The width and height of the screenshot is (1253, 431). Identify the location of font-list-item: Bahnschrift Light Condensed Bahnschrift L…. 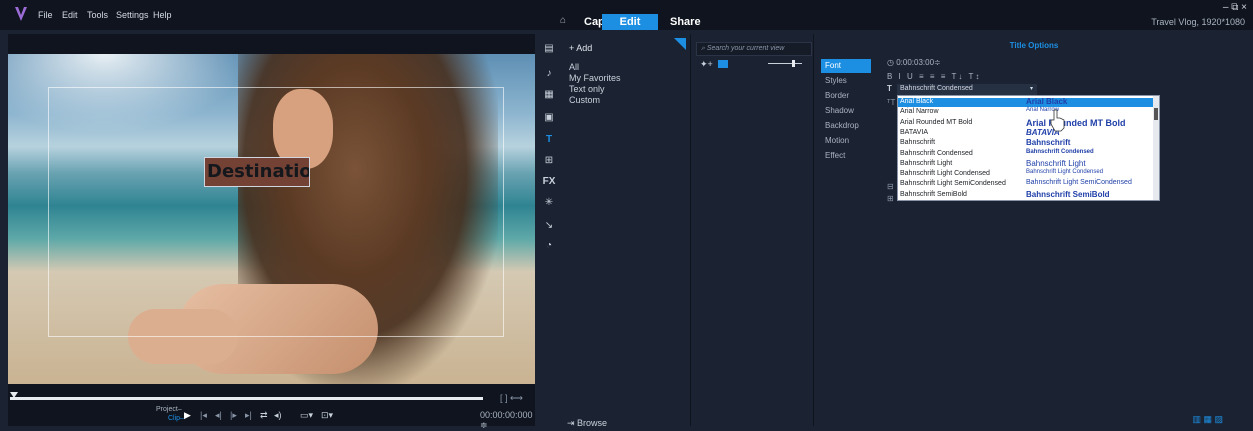
(1026, 174).